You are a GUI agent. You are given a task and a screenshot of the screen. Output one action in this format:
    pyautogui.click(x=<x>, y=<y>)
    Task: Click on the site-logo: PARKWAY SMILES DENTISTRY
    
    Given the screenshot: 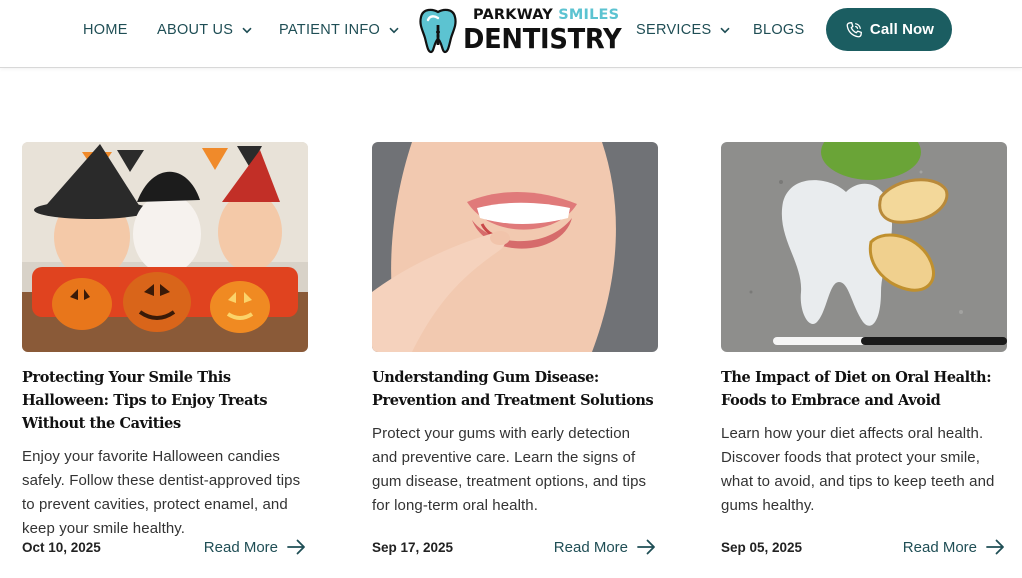 What is the action you would take?
    pyautogui.click(x=520, y=32)
    